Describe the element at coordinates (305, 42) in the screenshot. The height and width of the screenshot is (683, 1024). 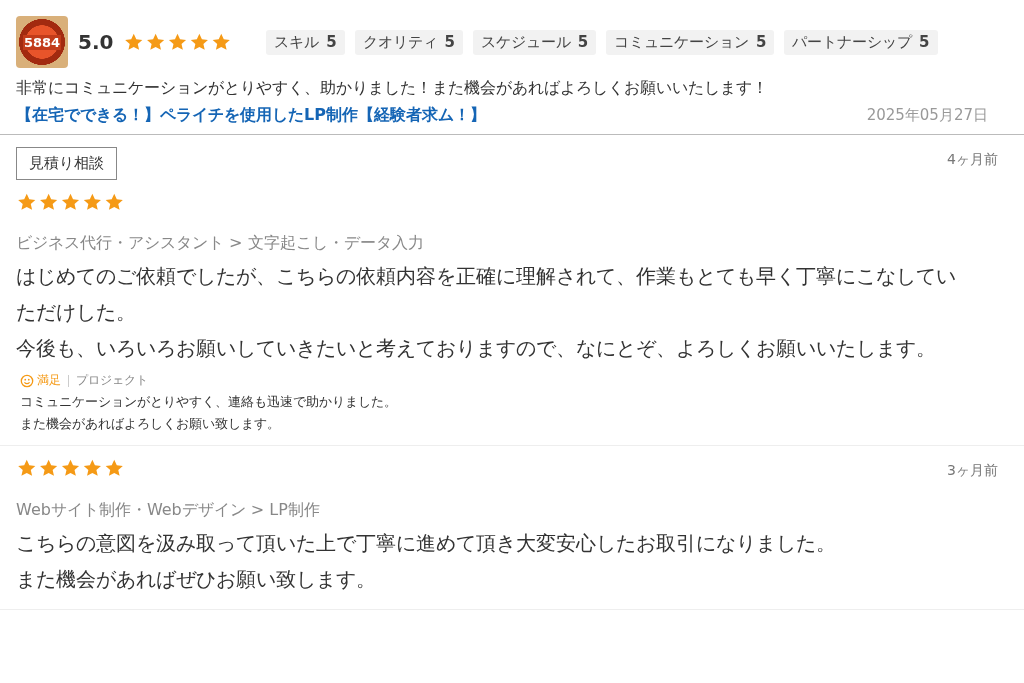
I see `rating-chip: スキル 5` at that location.